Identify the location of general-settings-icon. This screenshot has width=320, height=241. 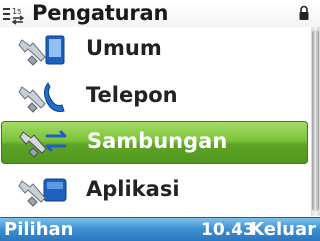
(41, 50).